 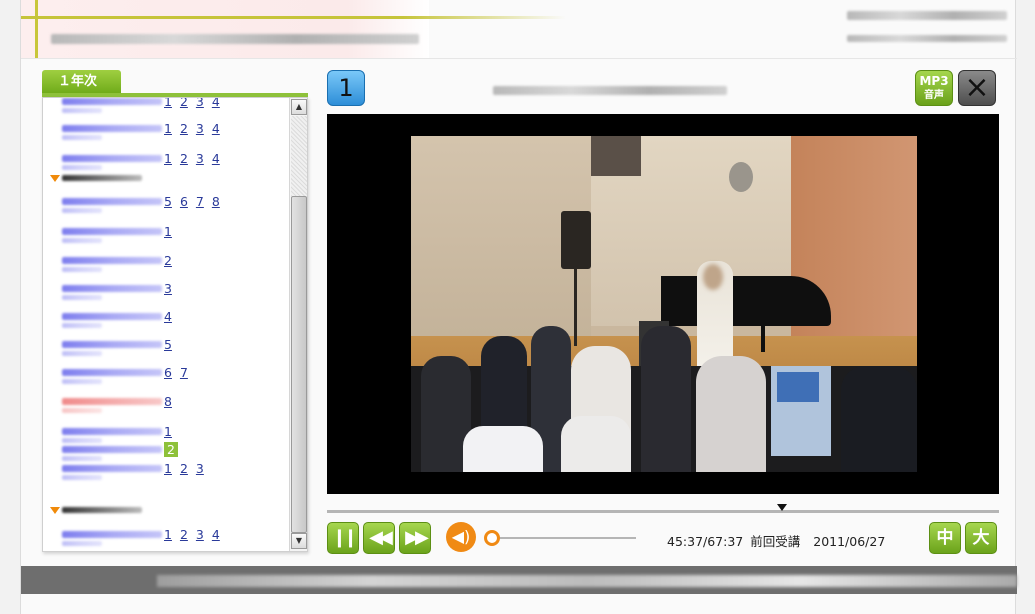 I want to click on lesson-part-links: 67, so click(x=180, y=372).